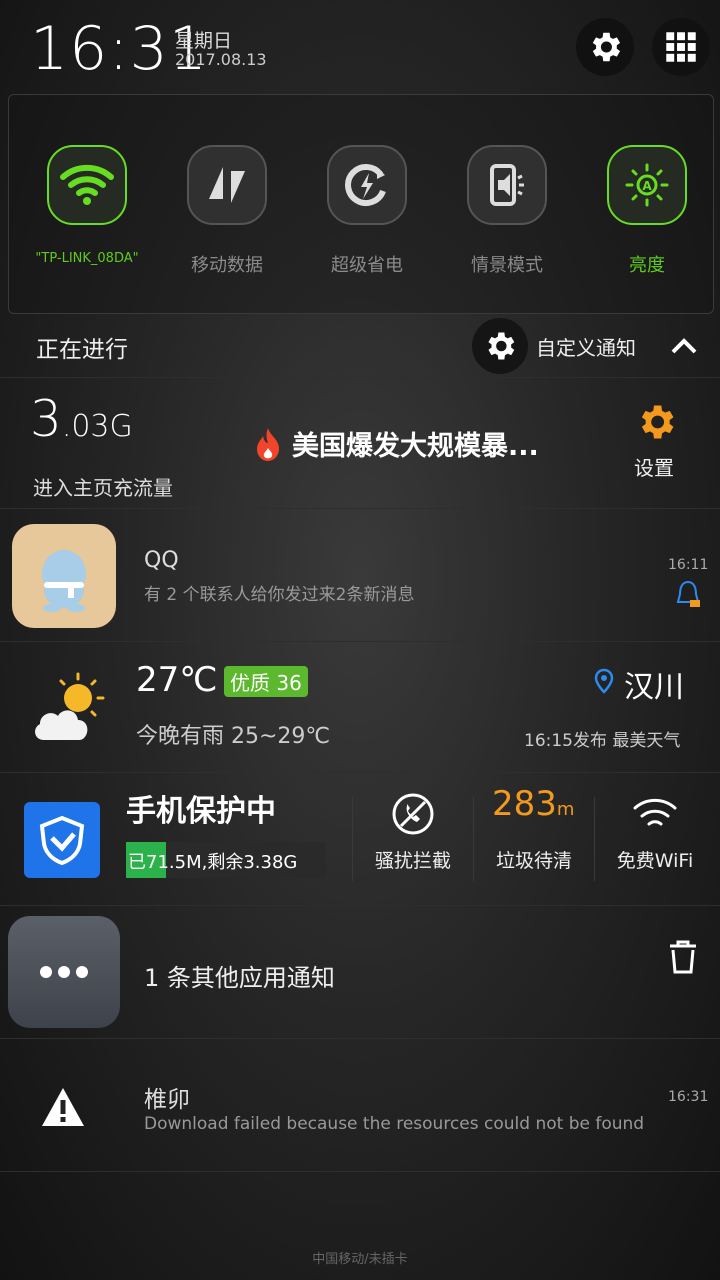  I want to click on data-balance: 3.03G, so click(81, 419).